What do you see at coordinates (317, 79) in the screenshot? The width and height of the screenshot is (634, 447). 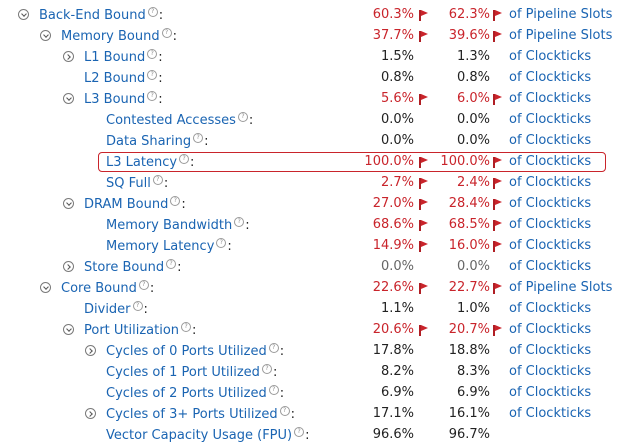 I see `metric-row: L2 Bound?: 0.8% 0.8% of Clockticks` at bounding box center [317, 79].